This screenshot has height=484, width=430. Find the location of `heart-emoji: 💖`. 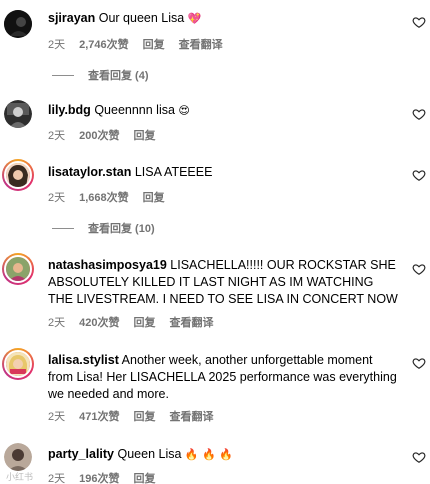

heart-emoji: 💖 is located at coordinates (194, 18).